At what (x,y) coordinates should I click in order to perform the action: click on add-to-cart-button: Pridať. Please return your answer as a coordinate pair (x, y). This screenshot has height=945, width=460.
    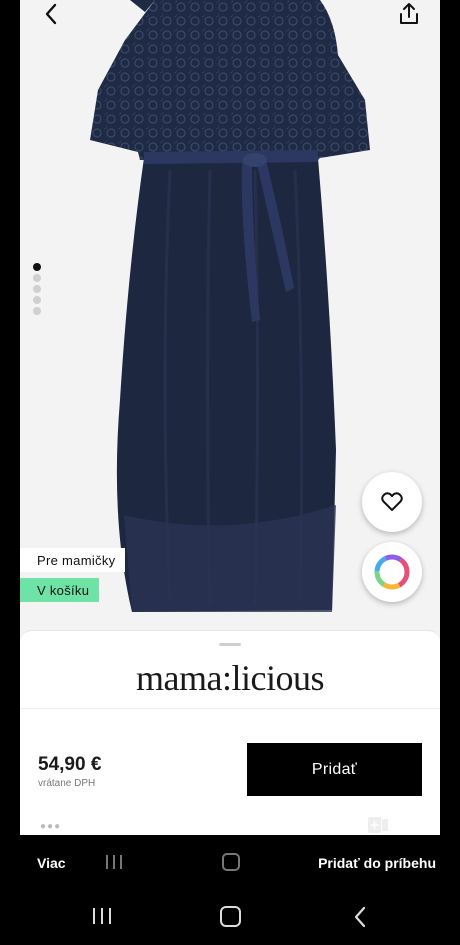
    Looking at the image, I should click on (334, 769).